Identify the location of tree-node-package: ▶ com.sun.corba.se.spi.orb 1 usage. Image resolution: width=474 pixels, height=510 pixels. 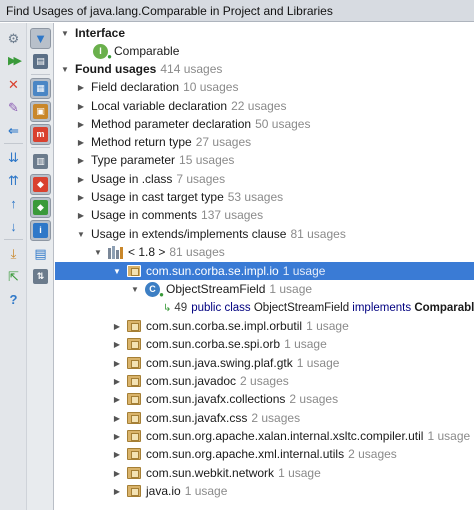
(264, 344).